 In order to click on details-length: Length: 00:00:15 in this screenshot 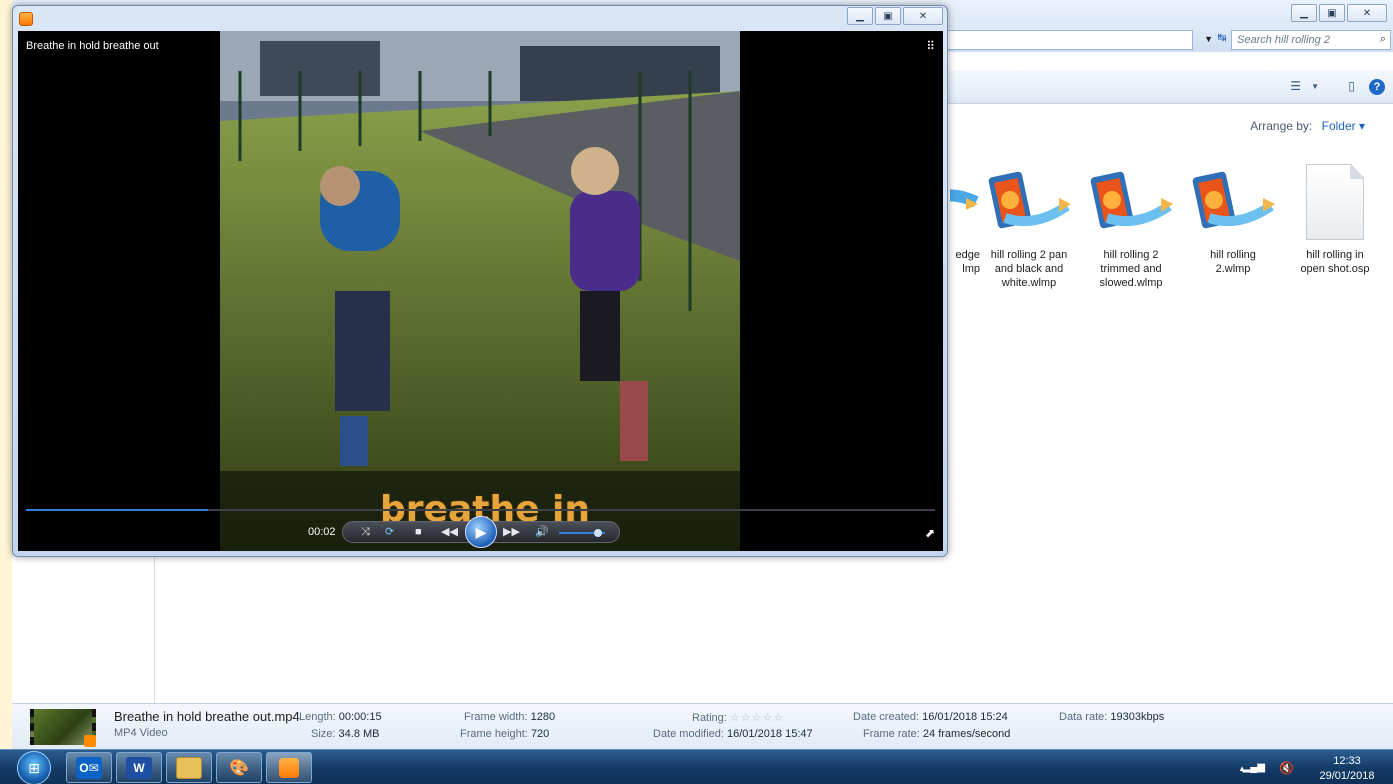, I will do `click(340, 717)`.